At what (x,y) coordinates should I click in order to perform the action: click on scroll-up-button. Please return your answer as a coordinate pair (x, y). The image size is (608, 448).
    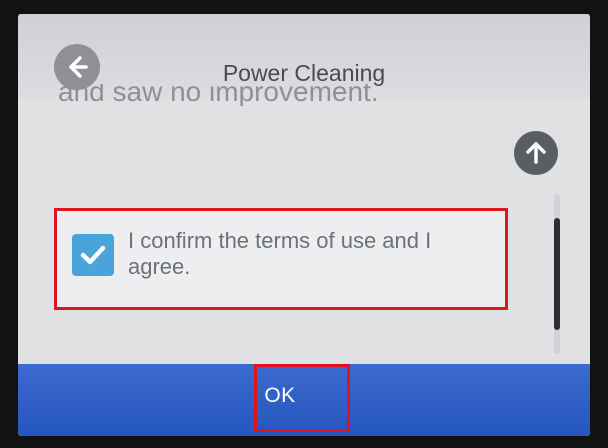
    Looking at the image, I should click on (536, 153).